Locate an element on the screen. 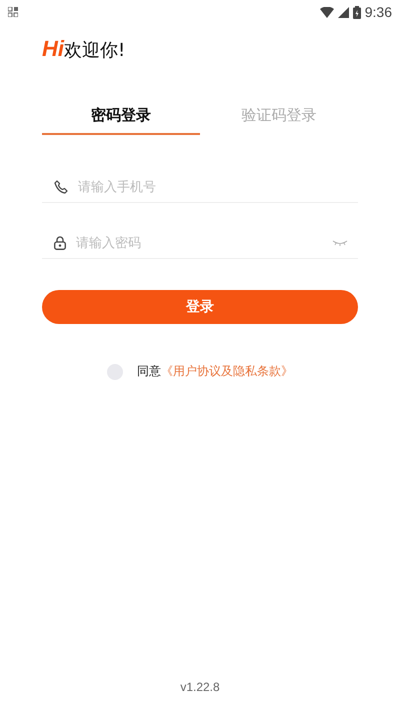 This screenshot has height=711, width=400. battery-icon is located at coordinates (356, 12).